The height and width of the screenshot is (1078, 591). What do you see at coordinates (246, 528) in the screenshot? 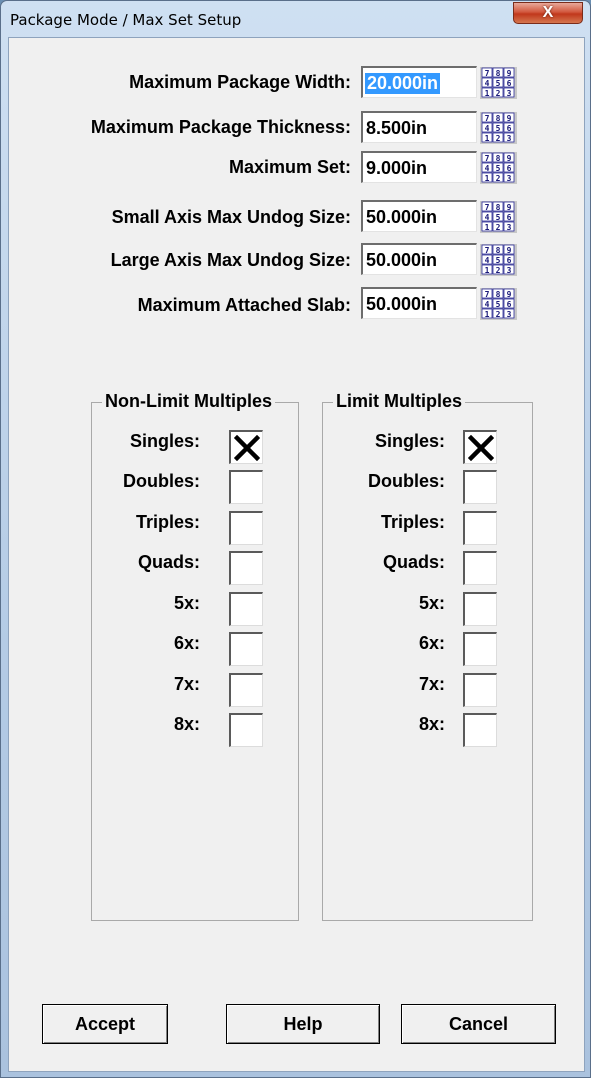
I see `non-limit-triples-checkbox` at bounding box center [246, 528].